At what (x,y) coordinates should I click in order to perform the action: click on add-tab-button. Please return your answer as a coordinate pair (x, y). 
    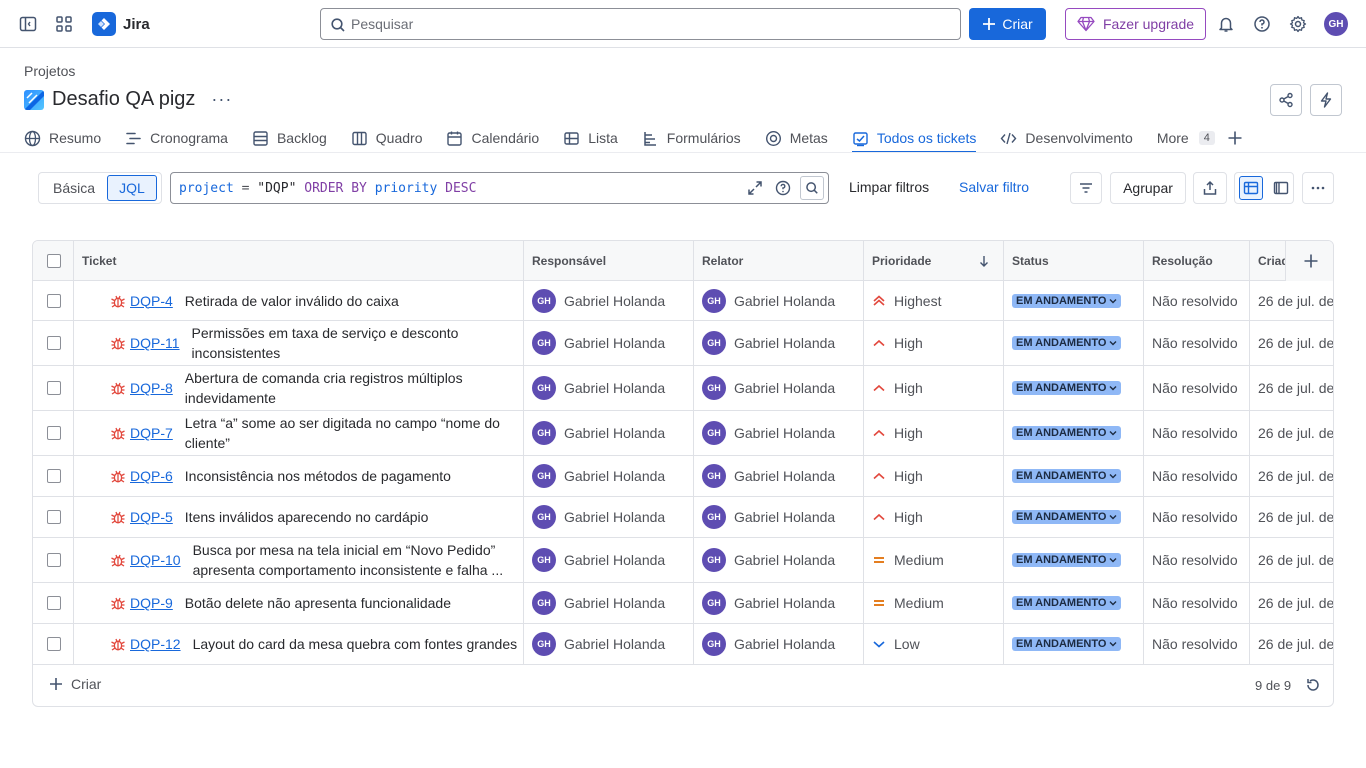
    Looking at the image, I should click on (1235, 138).